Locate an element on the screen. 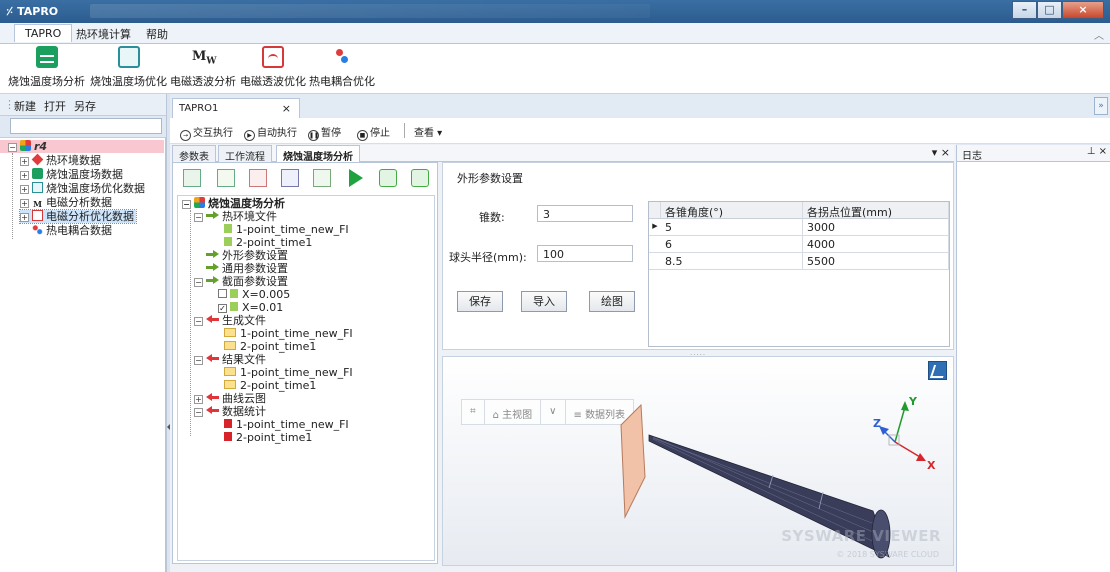 Image resolution: width=1110 pixels, height=572 pixels. node-contour: + 曲线云图 is located at coordinates (230, 398).